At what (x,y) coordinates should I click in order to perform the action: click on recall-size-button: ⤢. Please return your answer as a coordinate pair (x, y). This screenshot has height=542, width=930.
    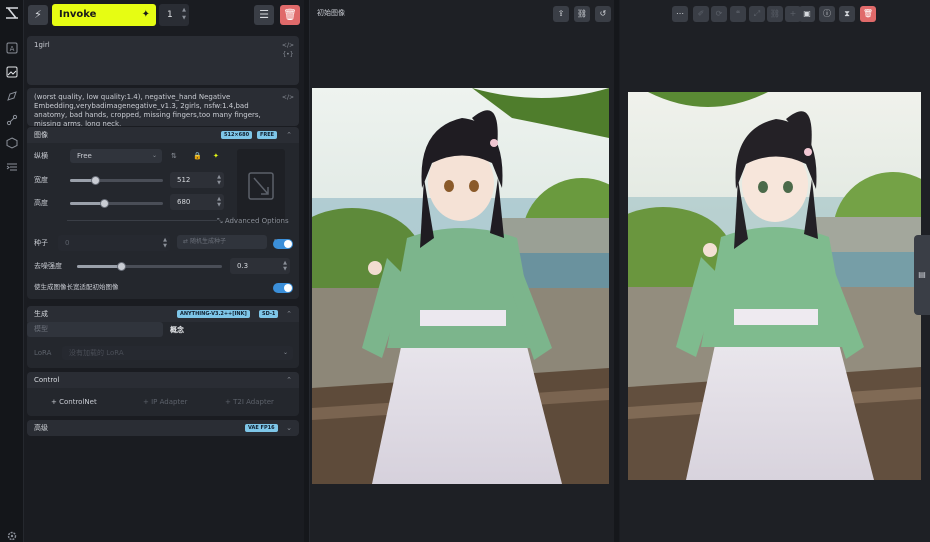
    Looking at the image, I should click on (757, 14).